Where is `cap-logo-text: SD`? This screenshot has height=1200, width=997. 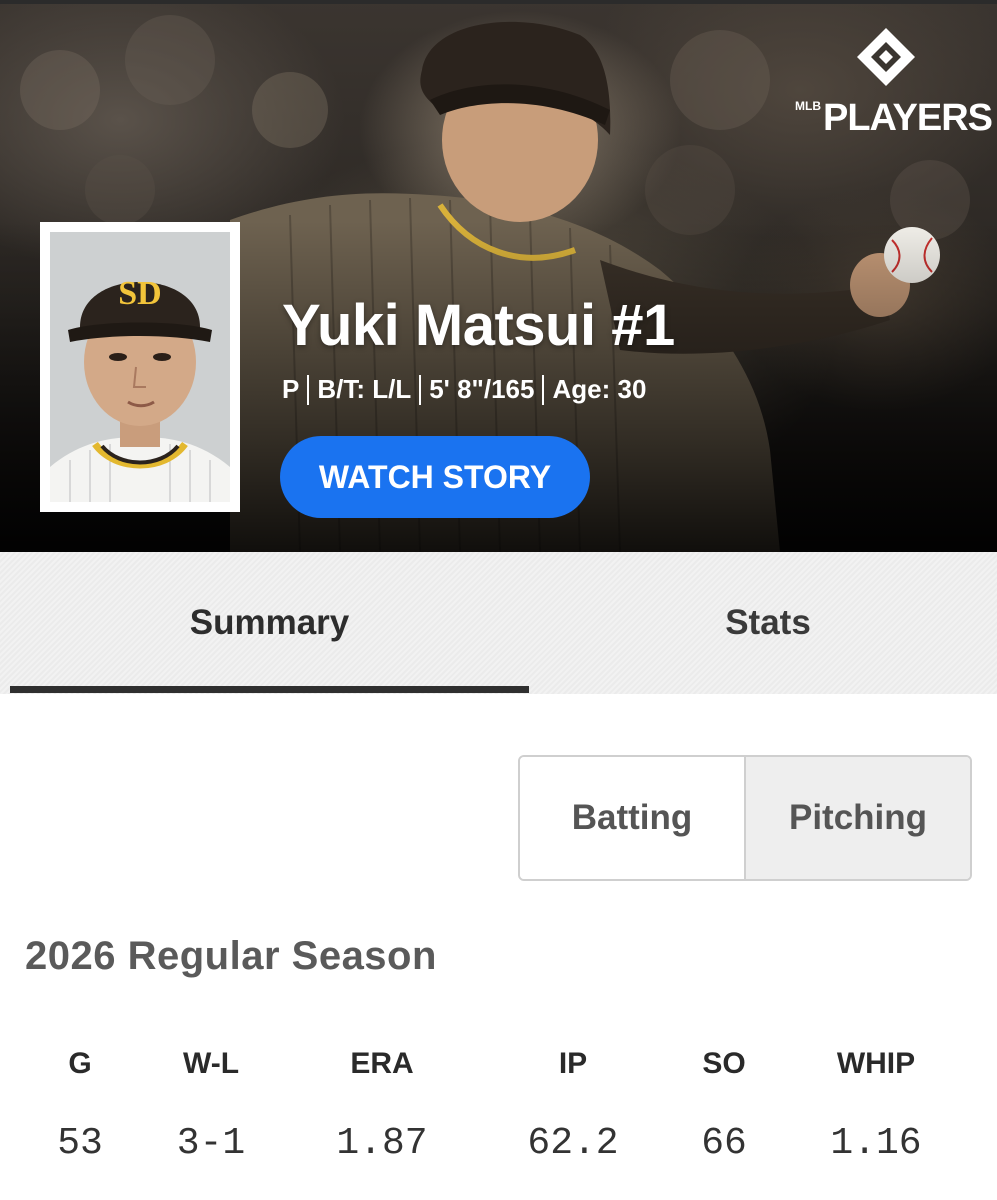 cap-logo-text: SD is located at coordinates (139, 293).